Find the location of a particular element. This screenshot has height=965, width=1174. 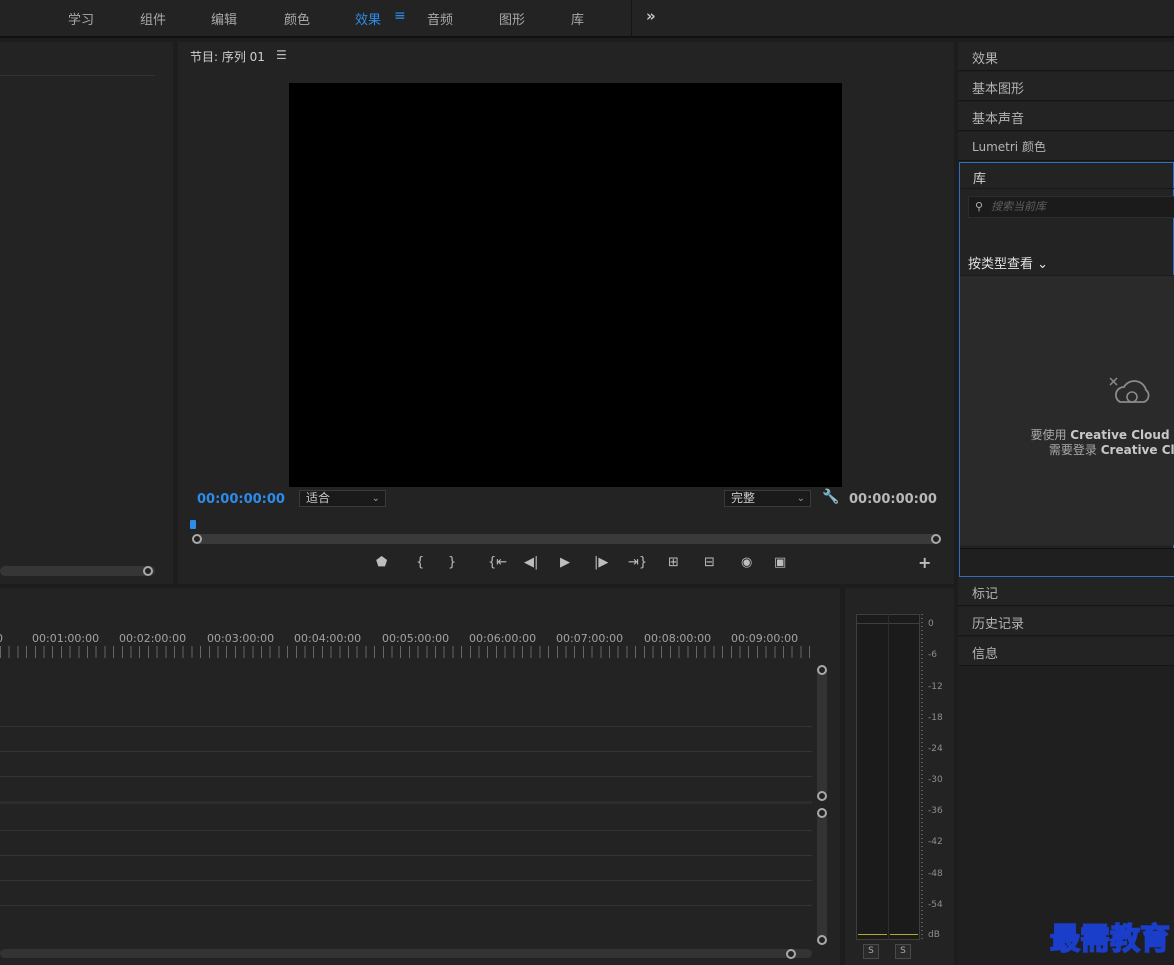

ruler-label: 00:01:00:00 is located at coordinates (66, 638).